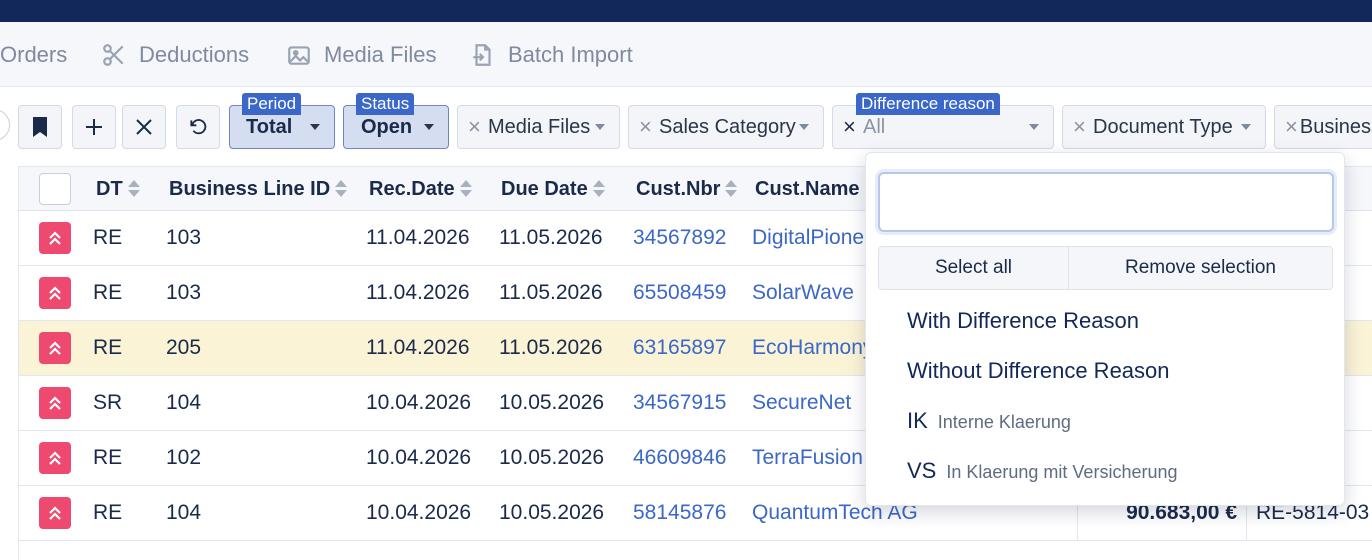 This screenshot has width=1372, height=560. I want to click on cell-cust-nbr: 34567892, so click(679, 238).